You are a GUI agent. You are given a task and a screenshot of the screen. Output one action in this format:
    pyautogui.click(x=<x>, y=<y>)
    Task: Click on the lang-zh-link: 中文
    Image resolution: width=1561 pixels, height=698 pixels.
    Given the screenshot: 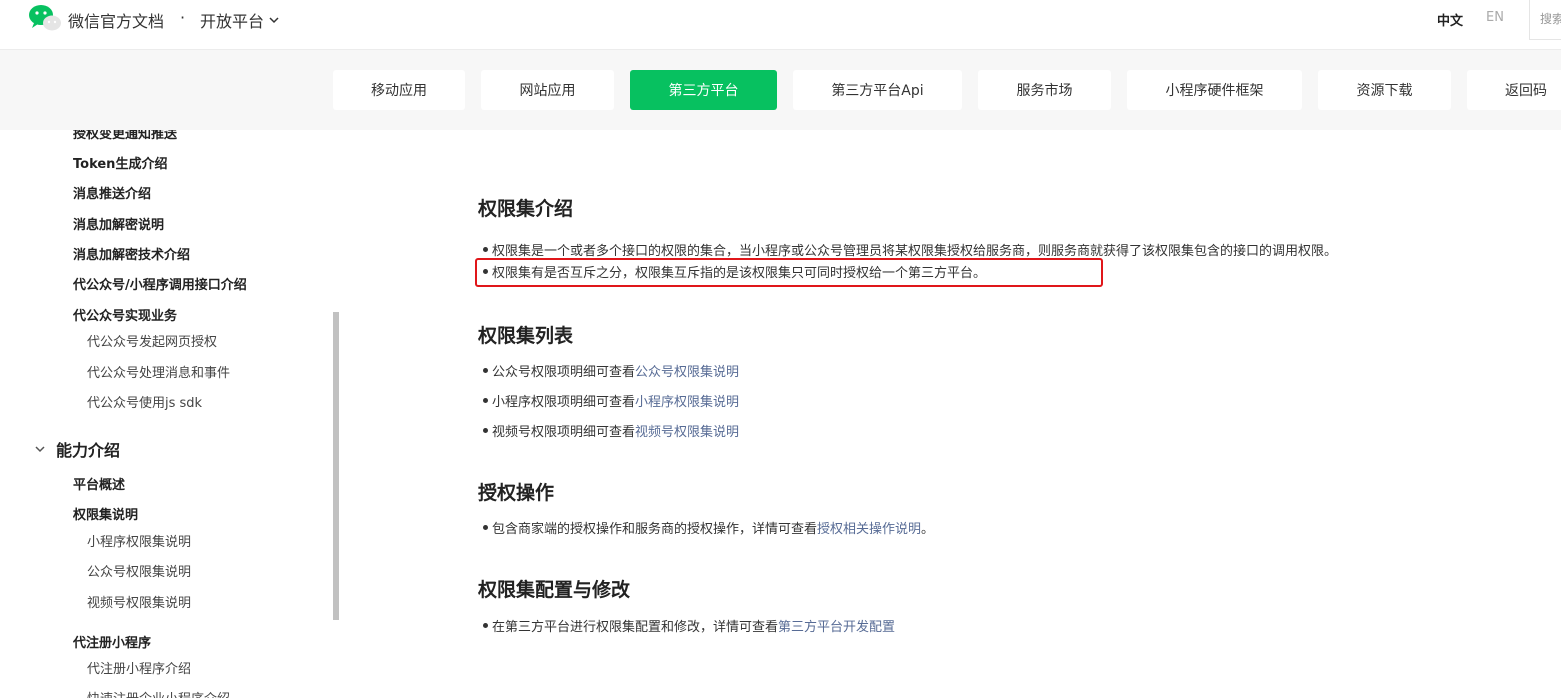 What is the action you would take?
    pyautogui.click(x=1450, y=19)
    